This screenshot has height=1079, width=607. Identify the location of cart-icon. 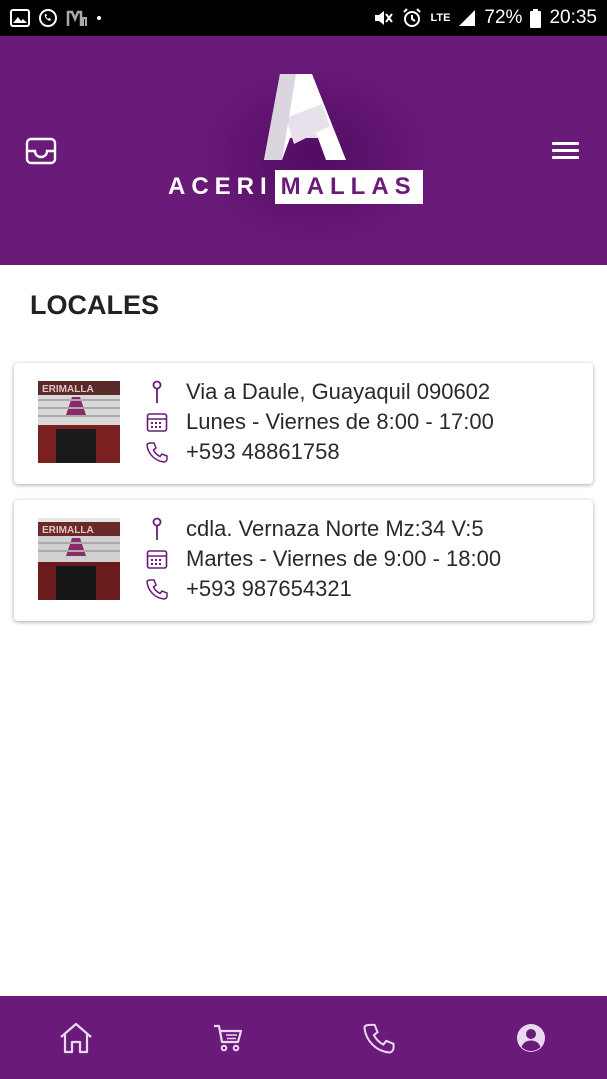
(227, 1037).